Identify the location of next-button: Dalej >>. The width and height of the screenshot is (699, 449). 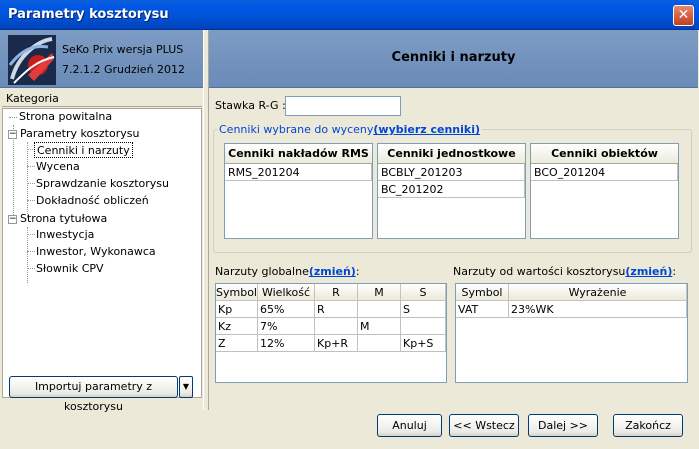
(563, 425).